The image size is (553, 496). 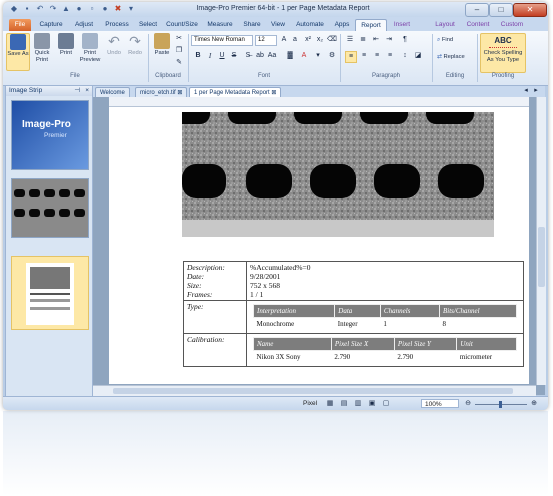 What do you see at coordinates (308, 40) in the screenshot?
I see `superscript-icon: x²` at bounding box center [308, 40].